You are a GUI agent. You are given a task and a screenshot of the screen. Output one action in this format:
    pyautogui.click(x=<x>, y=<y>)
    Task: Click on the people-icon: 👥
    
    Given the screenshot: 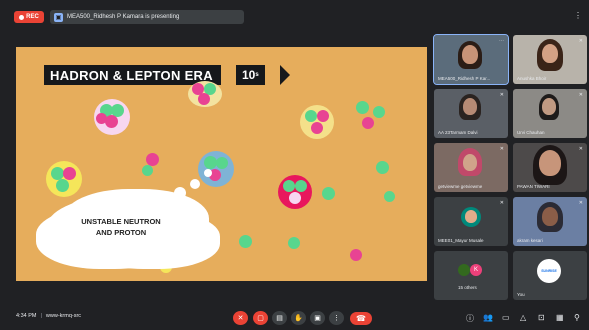 What is the action you would take?
    pyautogui.click(x=488, y=317)
    